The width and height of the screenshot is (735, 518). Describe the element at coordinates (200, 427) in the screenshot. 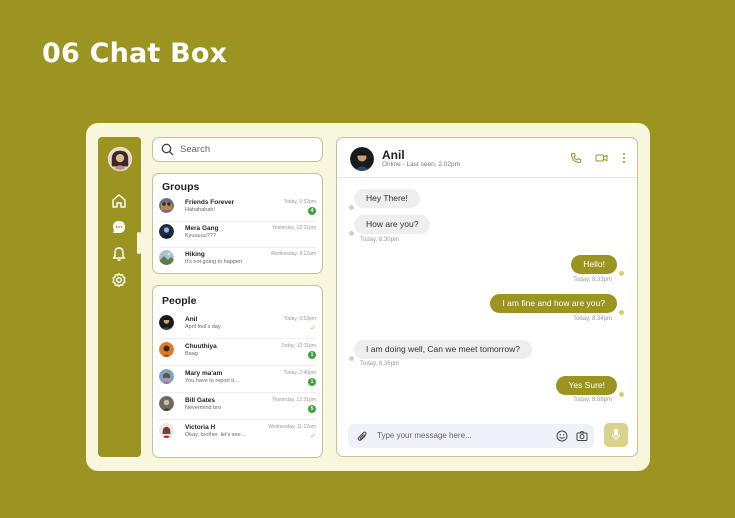

I see `person-name: Victoria H` at that location.